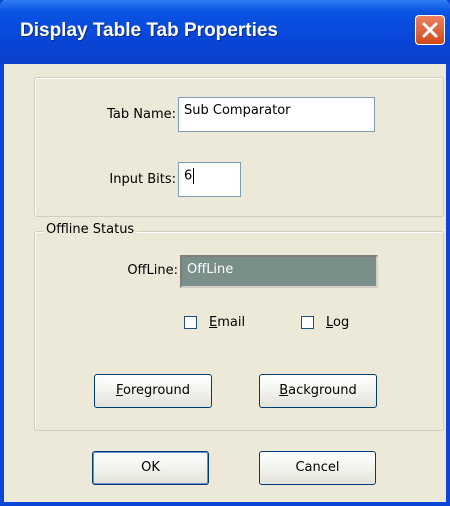  I want to click on log-rest: og, so click(341, 322).